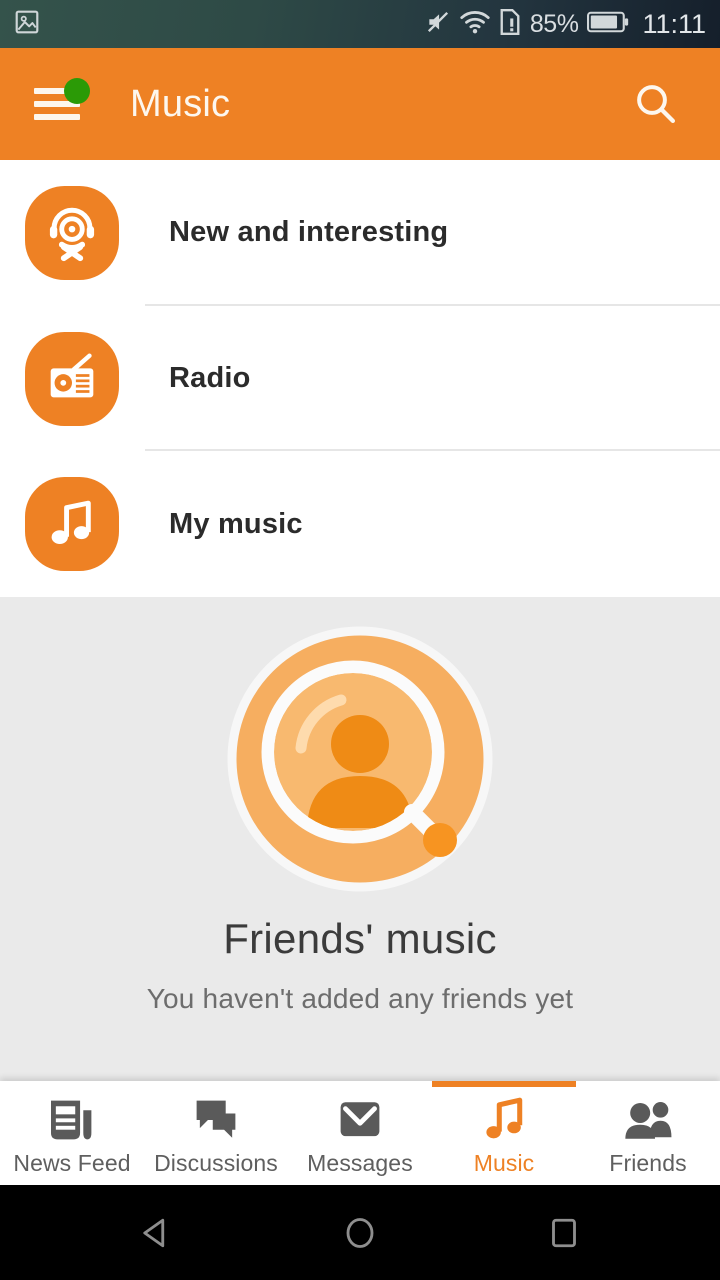 The width and height of the screenshot is (720, 1280). What do you see at coordinates (608, 24) in the screenshot?
I see `battery-icon` at bounding box center [608, 24].